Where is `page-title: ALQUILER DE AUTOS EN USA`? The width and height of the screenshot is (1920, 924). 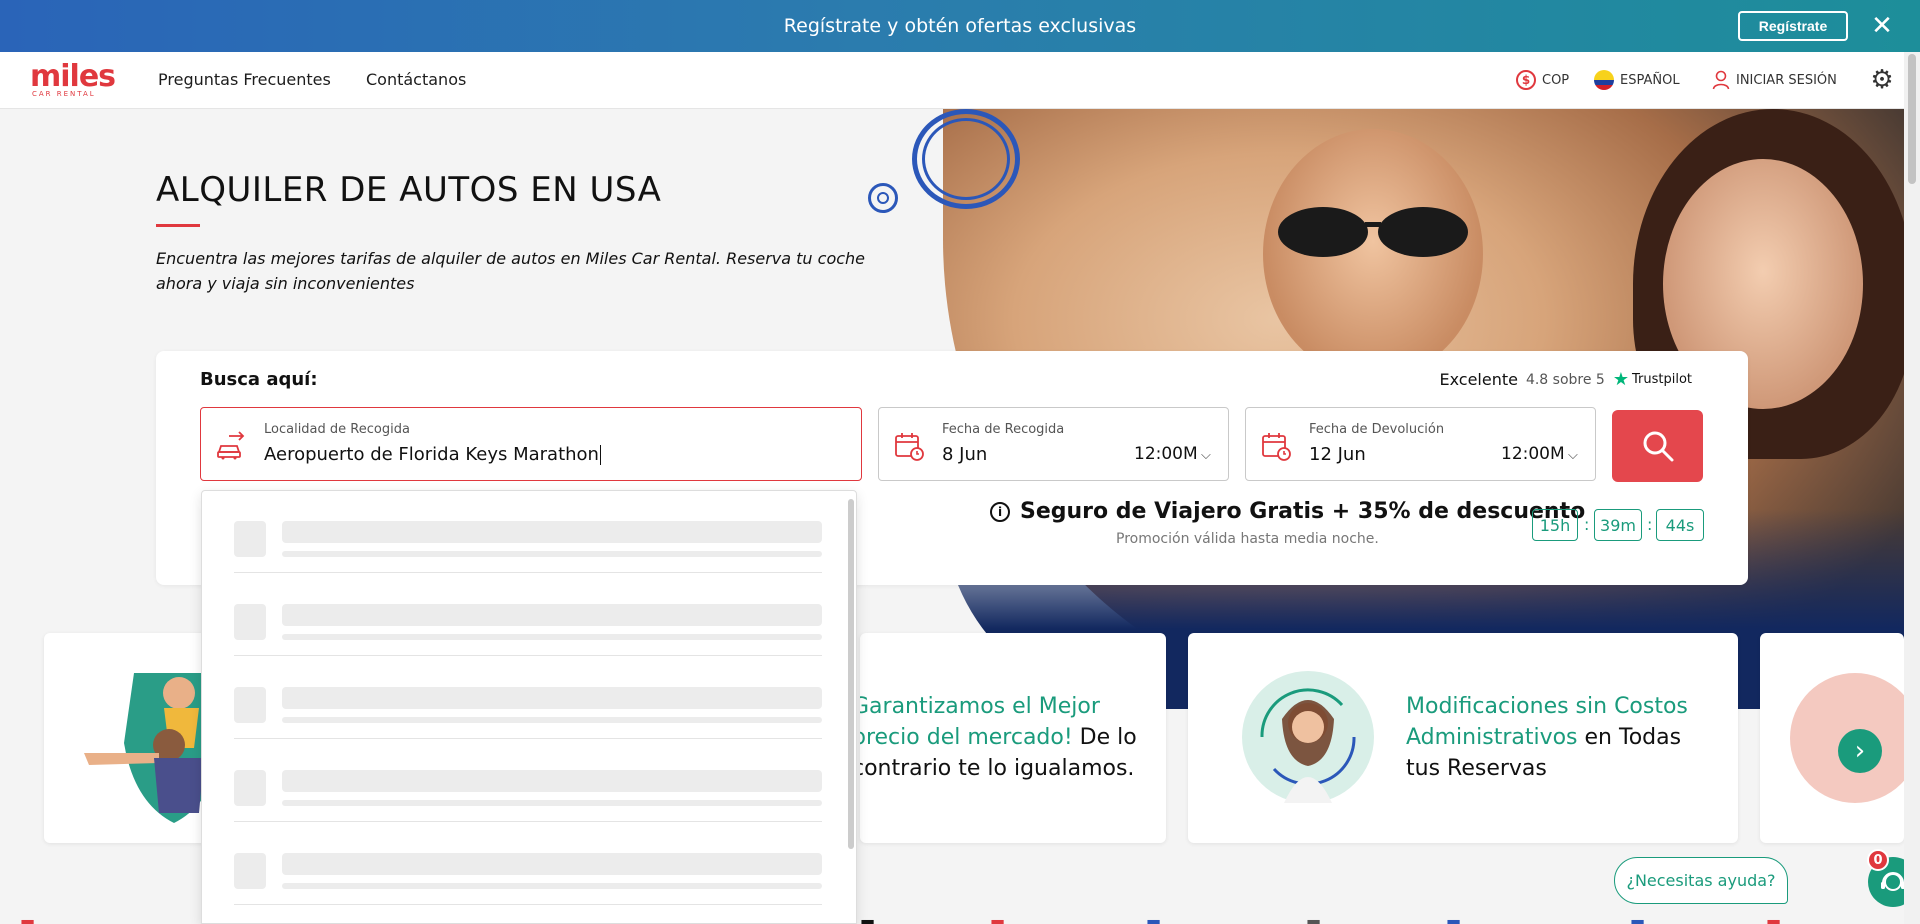
page-title: ALQUILER DE AUTOS EN USA is located at coordinates (409, 190).